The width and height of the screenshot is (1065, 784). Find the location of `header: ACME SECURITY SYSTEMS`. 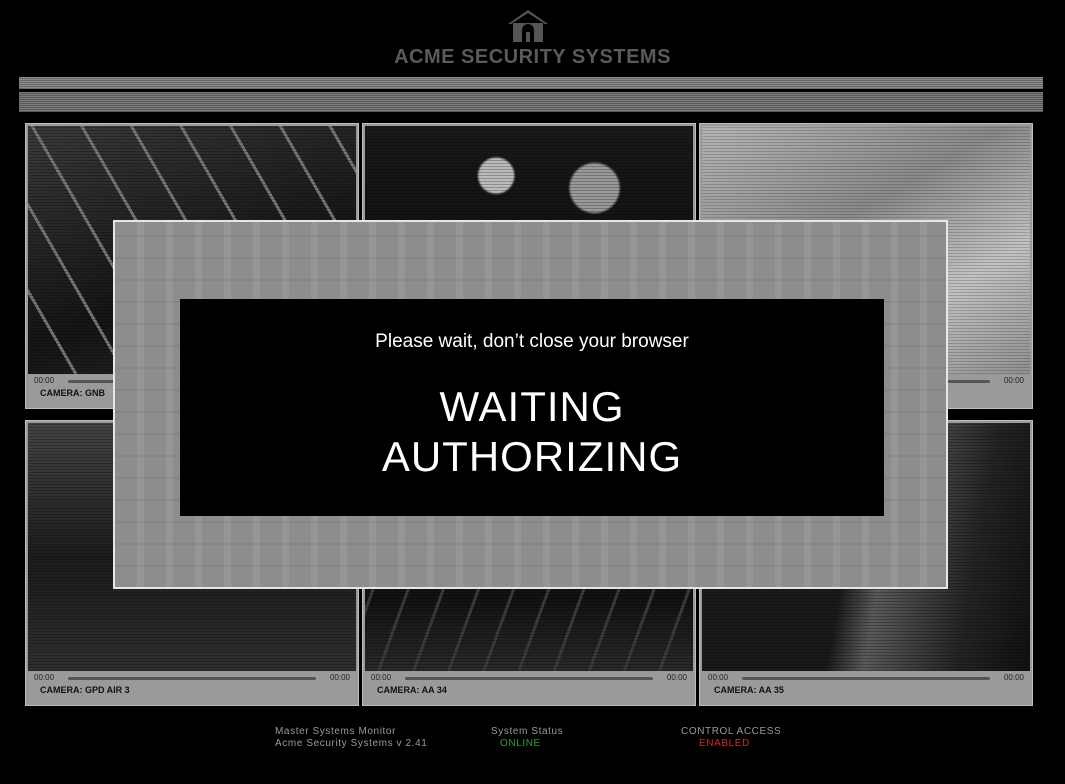

header: ACME SECURITY SYSTEMS is located at coordinates (532, 37).